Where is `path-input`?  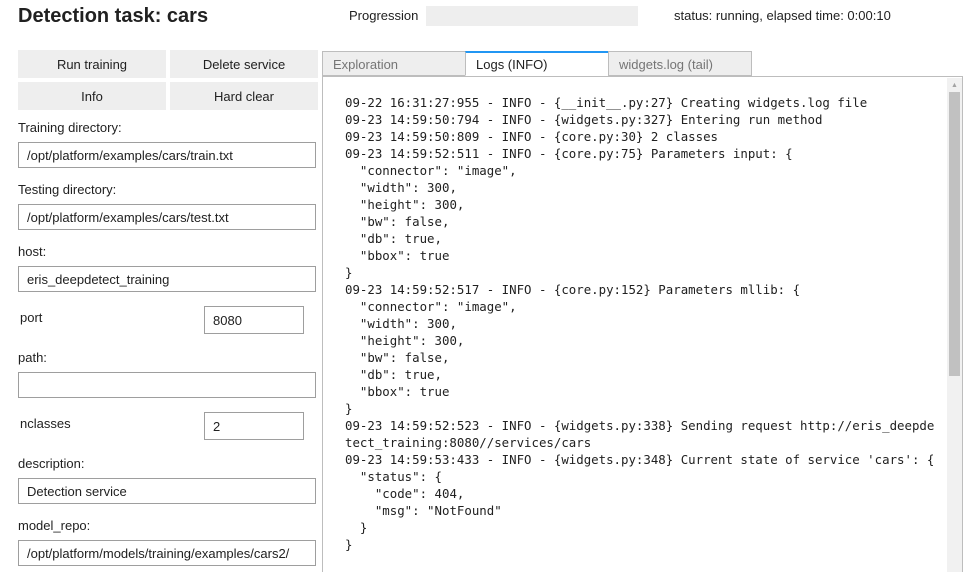 path-input is located at coordinates (167, 385).